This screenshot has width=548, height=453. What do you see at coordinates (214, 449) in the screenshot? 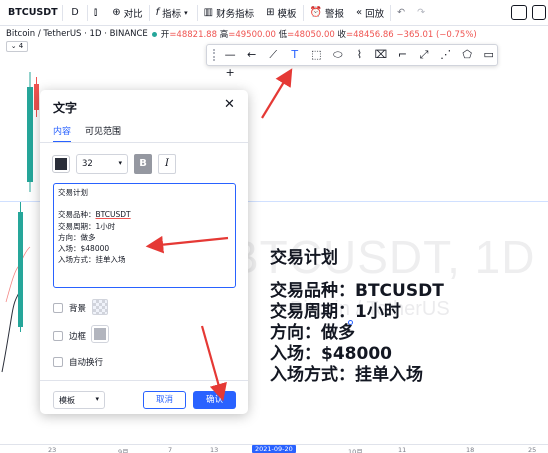
I see `time-tick: 13` at bounding box center [214, 449].